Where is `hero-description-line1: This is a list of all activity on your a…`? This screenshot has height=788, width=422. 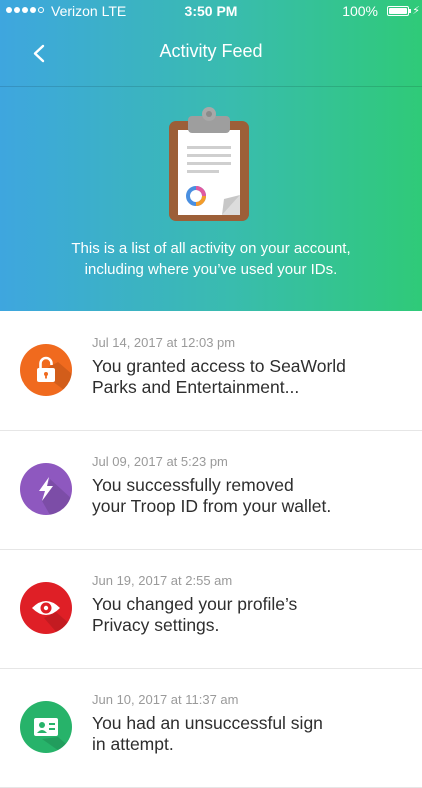 hero-description-line1: This is a list of all activity on your a… is located at coordinates (211, 248).